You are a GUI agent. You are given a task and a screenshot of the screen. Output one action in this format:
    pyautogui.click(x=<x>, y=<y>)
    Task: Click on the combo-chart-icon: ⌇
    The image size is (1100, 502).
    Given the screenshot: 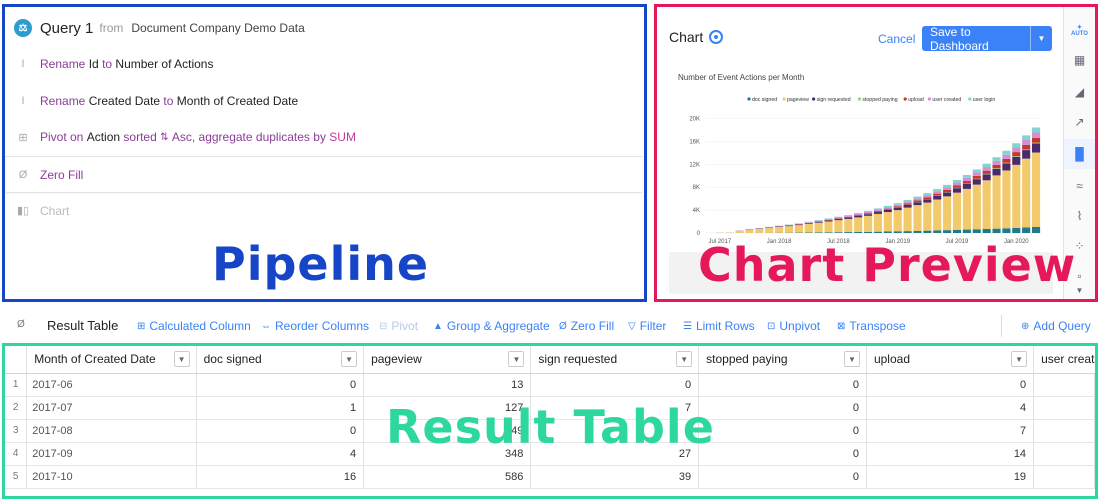 What is the action you would take?
    pyautogui.click(x=1079, y=216)
    